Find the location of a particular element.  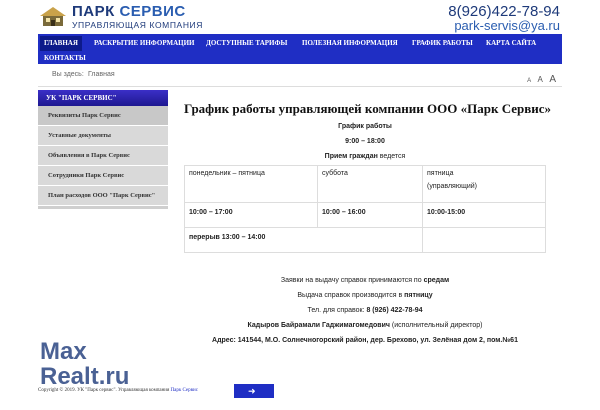

nav-item-tariffs: ДОСТУПНЫЕ ТАРИФЫ is located at coordinates (246, 43).